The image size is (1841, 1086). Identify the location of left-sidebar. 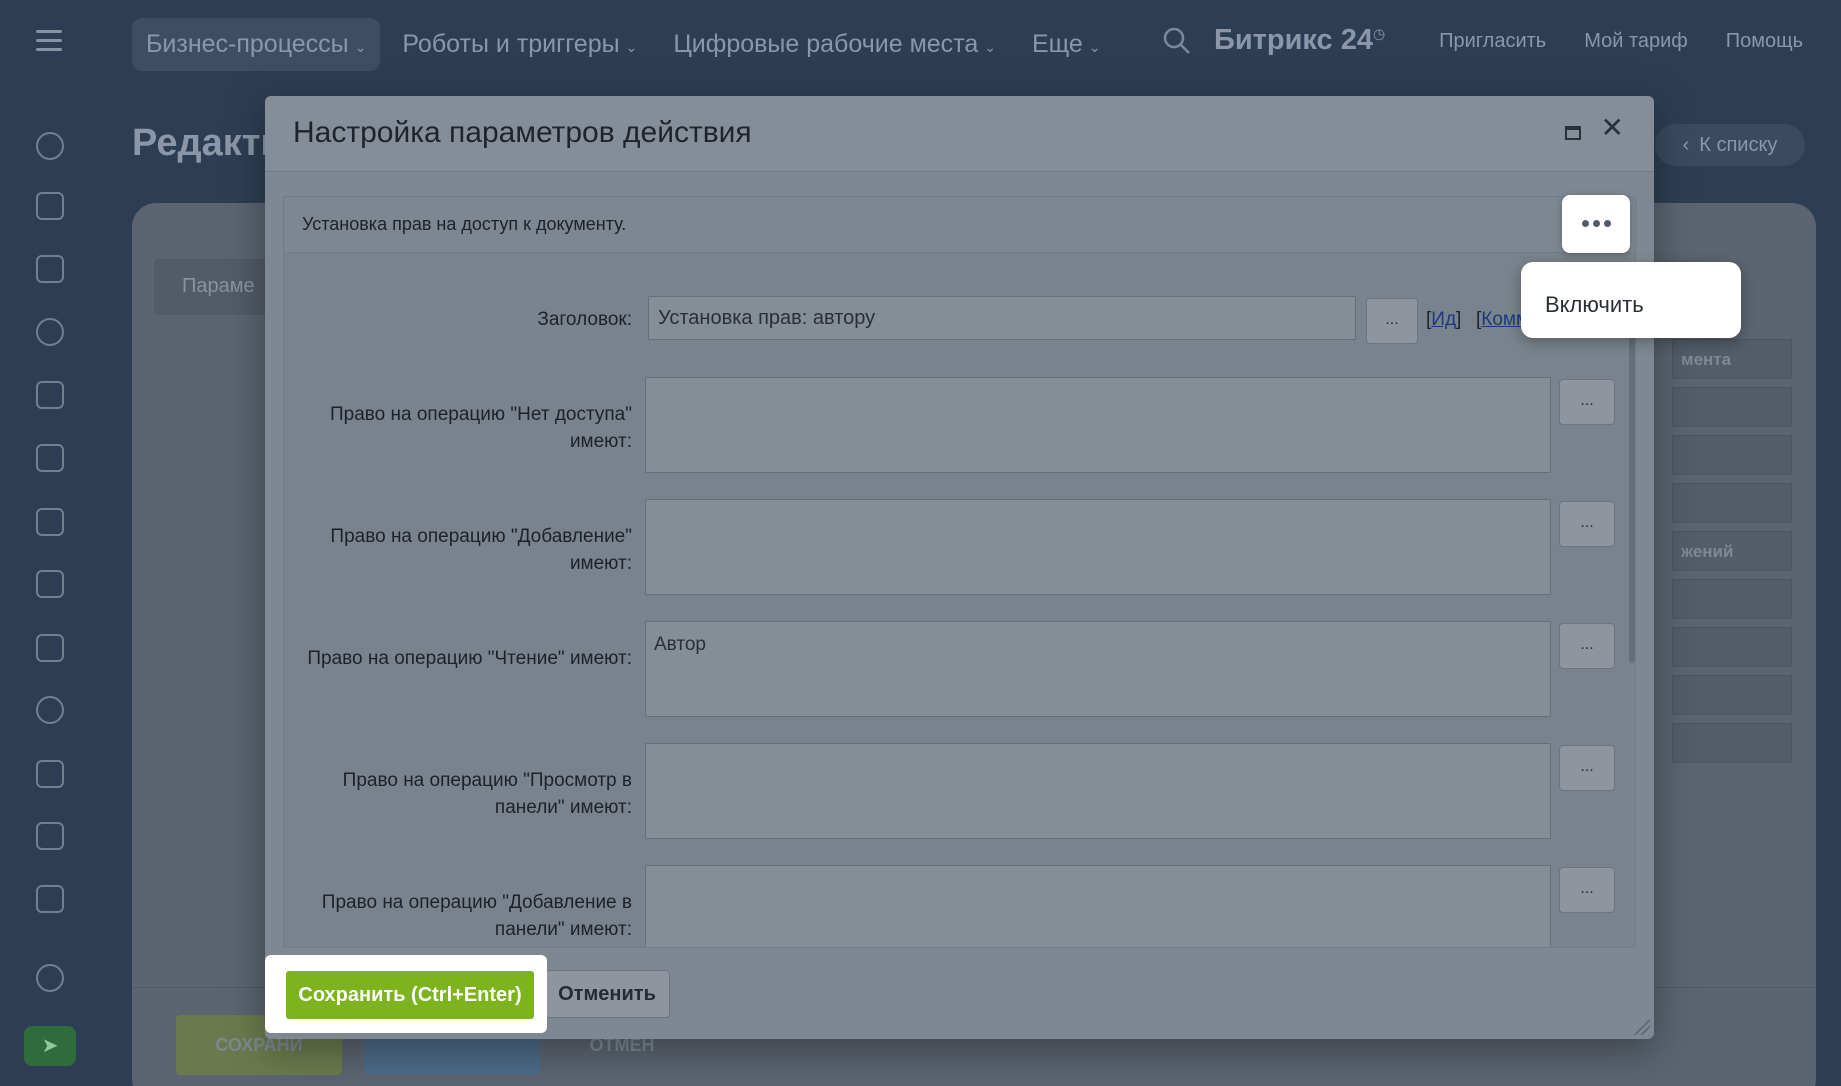
(50, 593).